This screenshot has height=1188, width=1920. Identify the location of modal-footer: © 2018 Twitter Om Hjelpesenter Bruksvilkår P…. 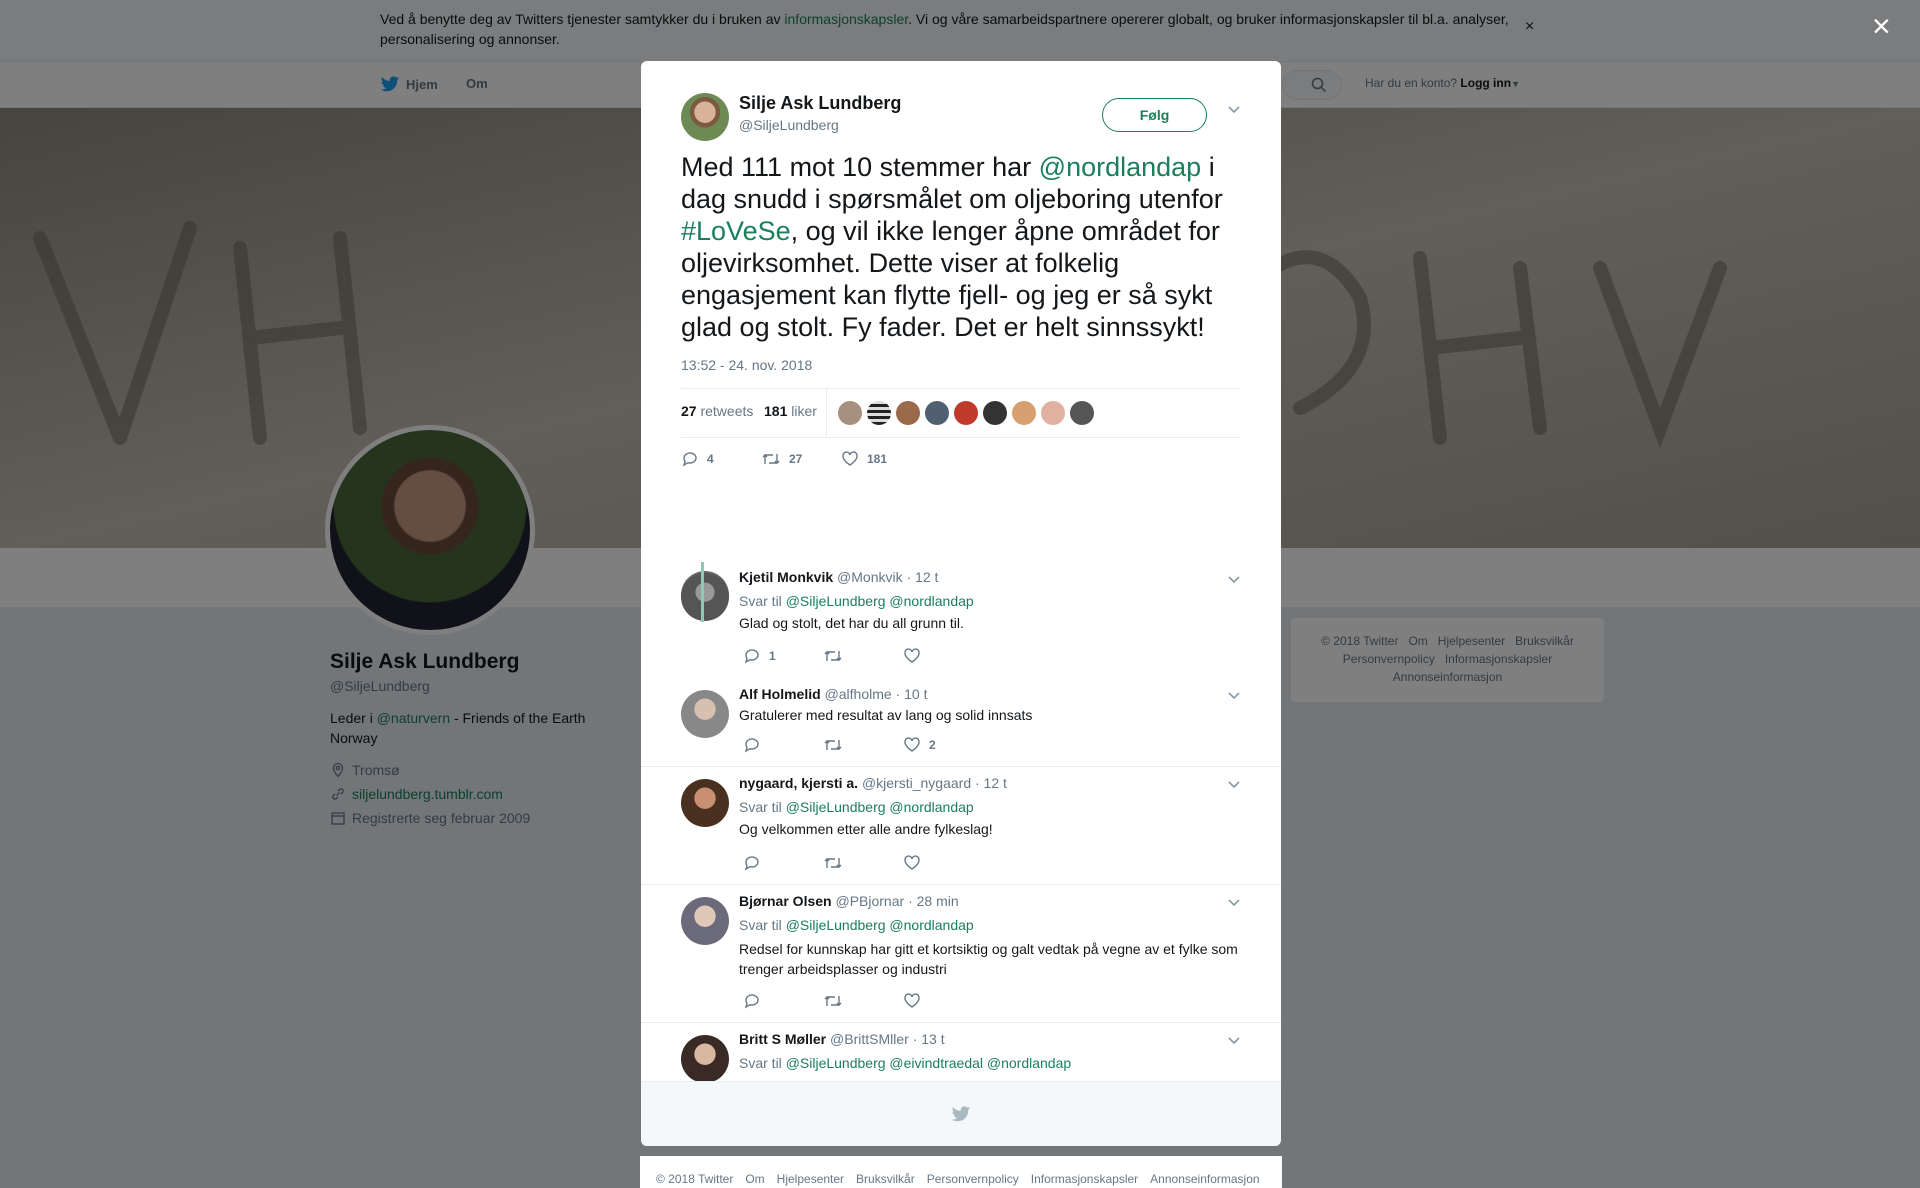
(961, 1172).